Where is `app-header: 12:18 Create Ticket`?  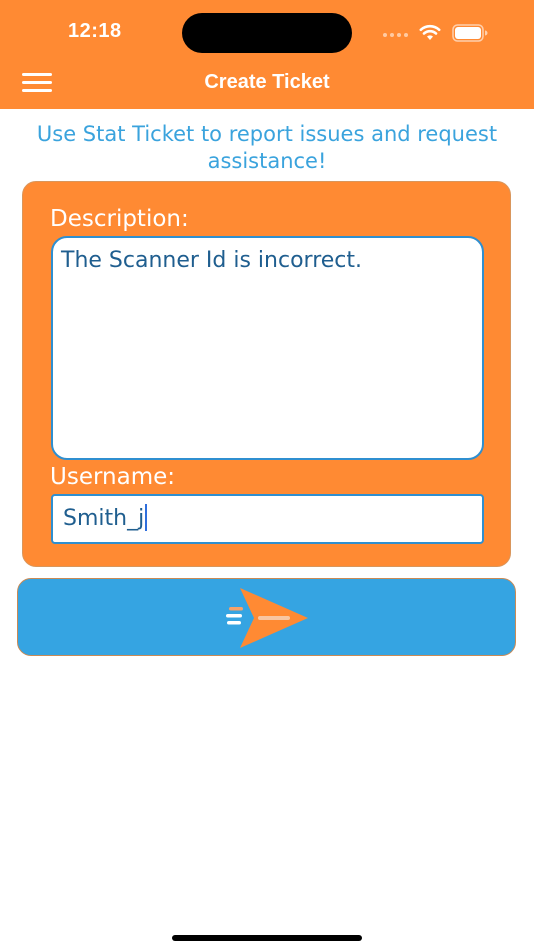
app-header: 12:18 Create Ticket is located at coordinates (267, 54).